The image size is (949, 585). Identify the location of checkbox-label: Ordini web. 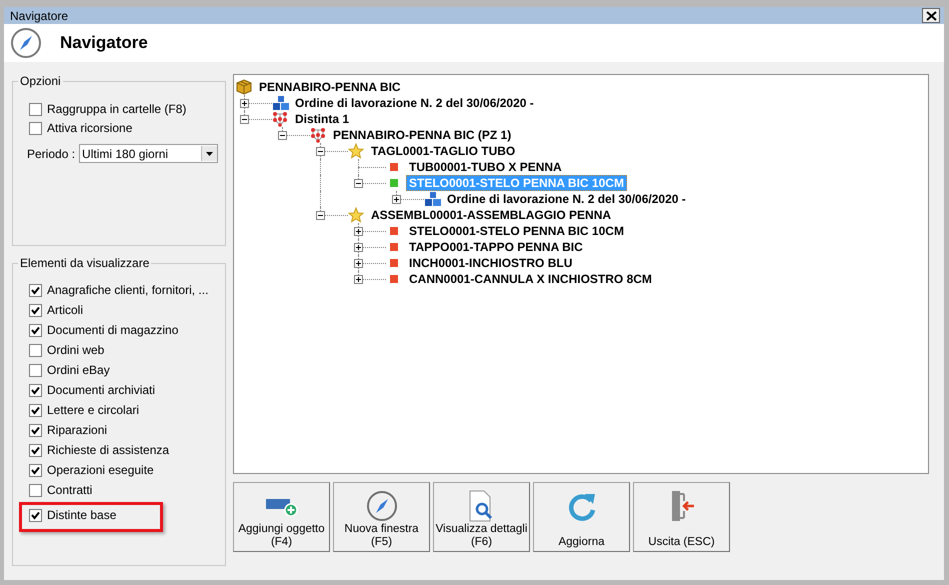
(75, 350).